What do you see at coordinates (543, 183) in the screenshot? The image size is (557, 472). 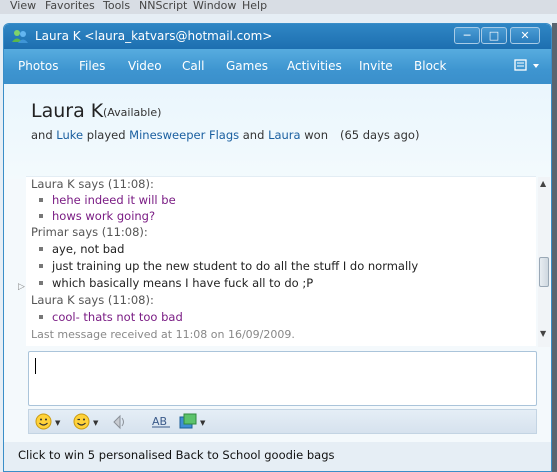 I see `scroll-up-icon: ▲` at bounding box center [543, 183].